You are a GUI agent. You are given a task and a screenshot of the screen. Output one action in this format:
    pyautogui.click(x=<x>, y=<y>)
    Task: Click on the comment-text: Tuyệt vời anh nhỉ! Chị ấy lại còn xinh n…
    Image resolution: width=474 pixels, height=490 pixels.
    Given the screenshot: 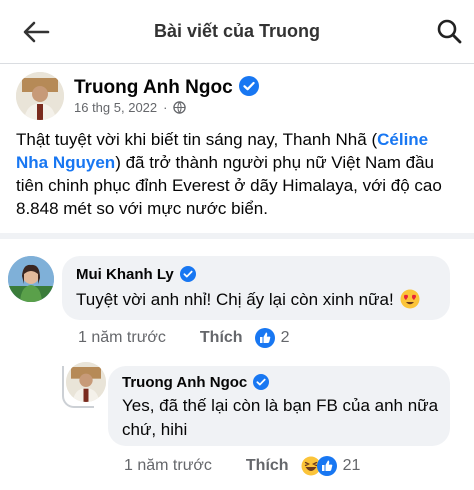 What is the action you would take?
    pyautogui.click(x=248, y=300)
    